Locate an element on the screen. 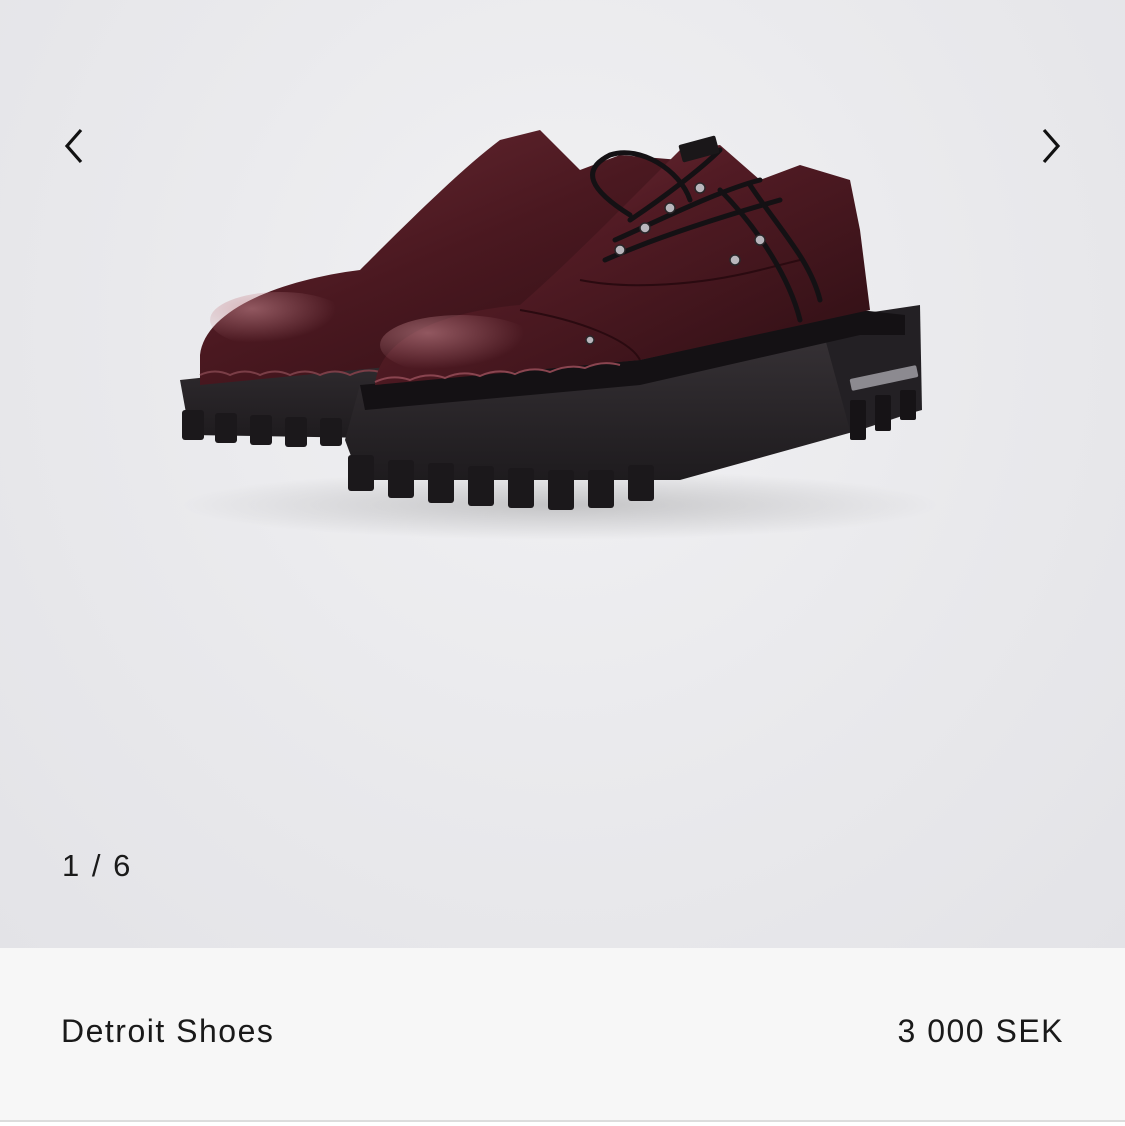  next-image-button is located at coordinates (1051, 146).